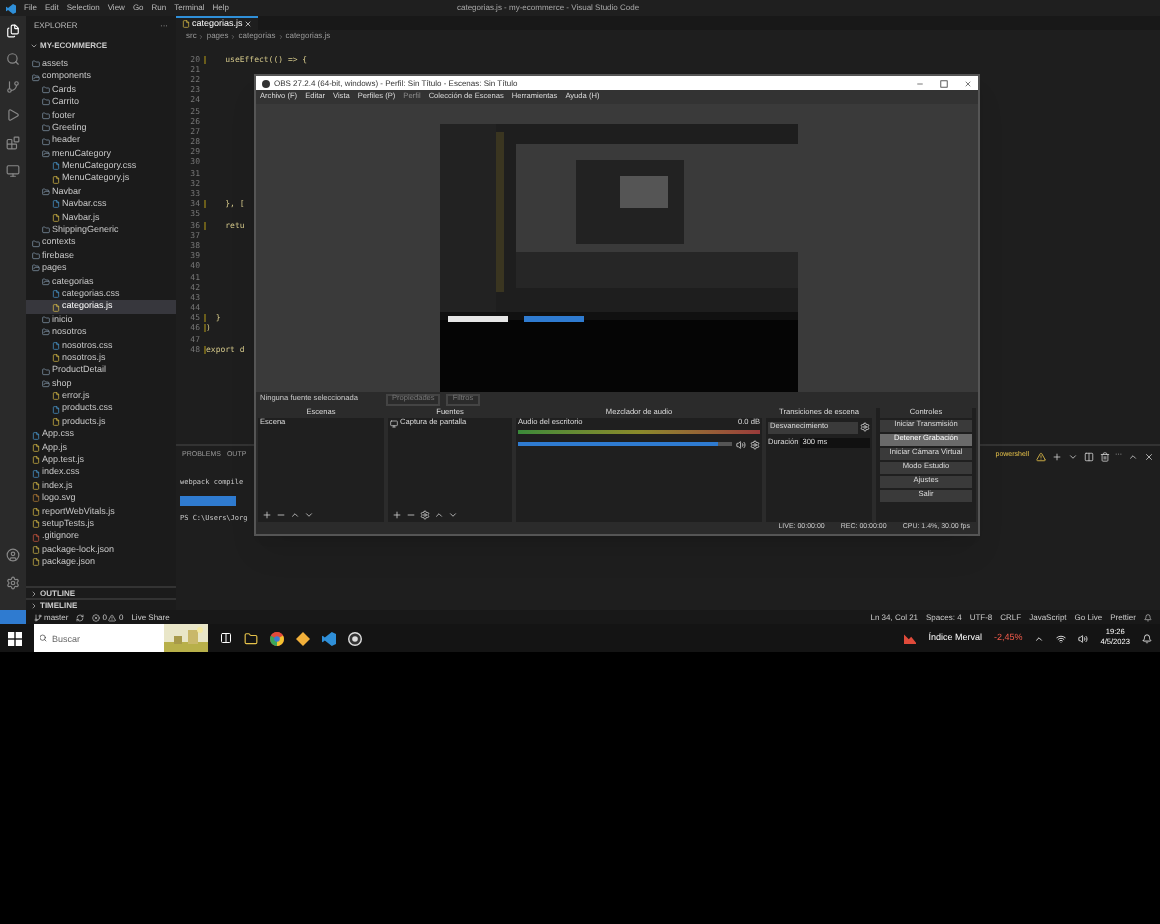 This screenshot has height=924, width=1160. I want to click on wifi-icon, so click(1061, 638).